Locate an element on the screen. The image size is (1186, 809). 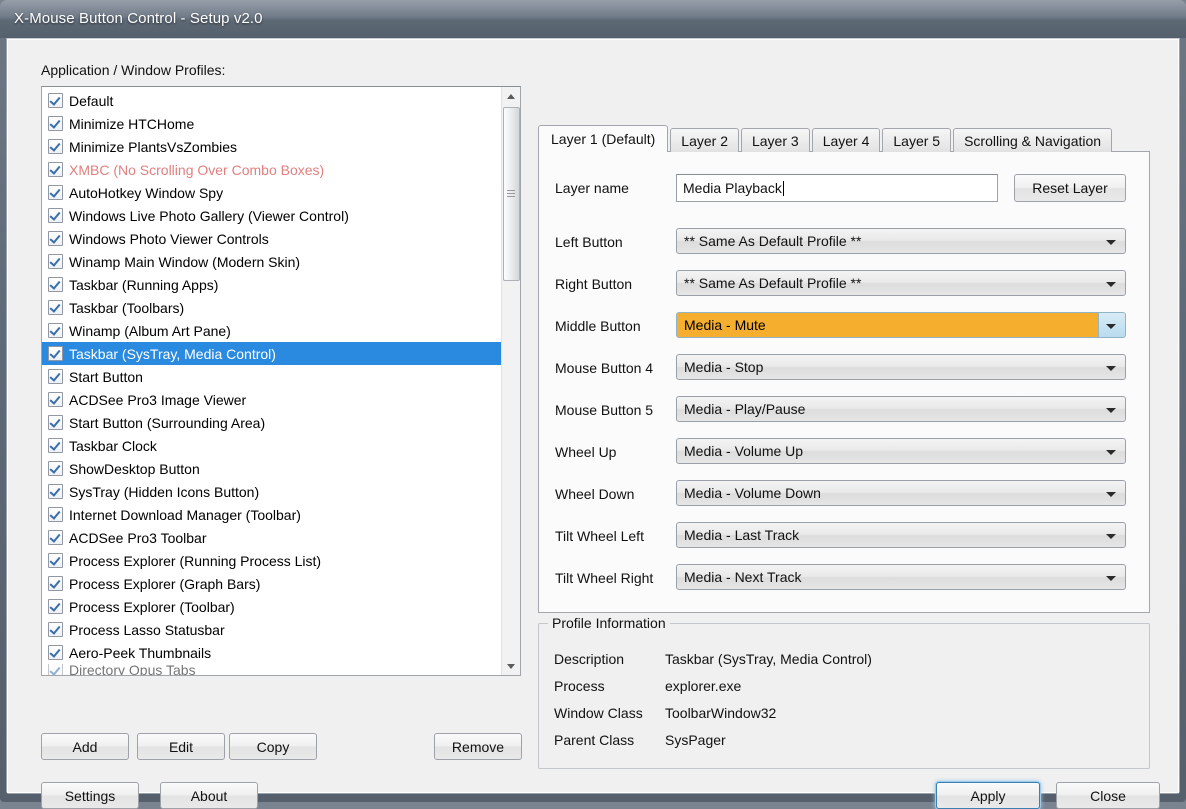
binding-combobox-8: Media - Last Track is located at coordinates (901, 535).